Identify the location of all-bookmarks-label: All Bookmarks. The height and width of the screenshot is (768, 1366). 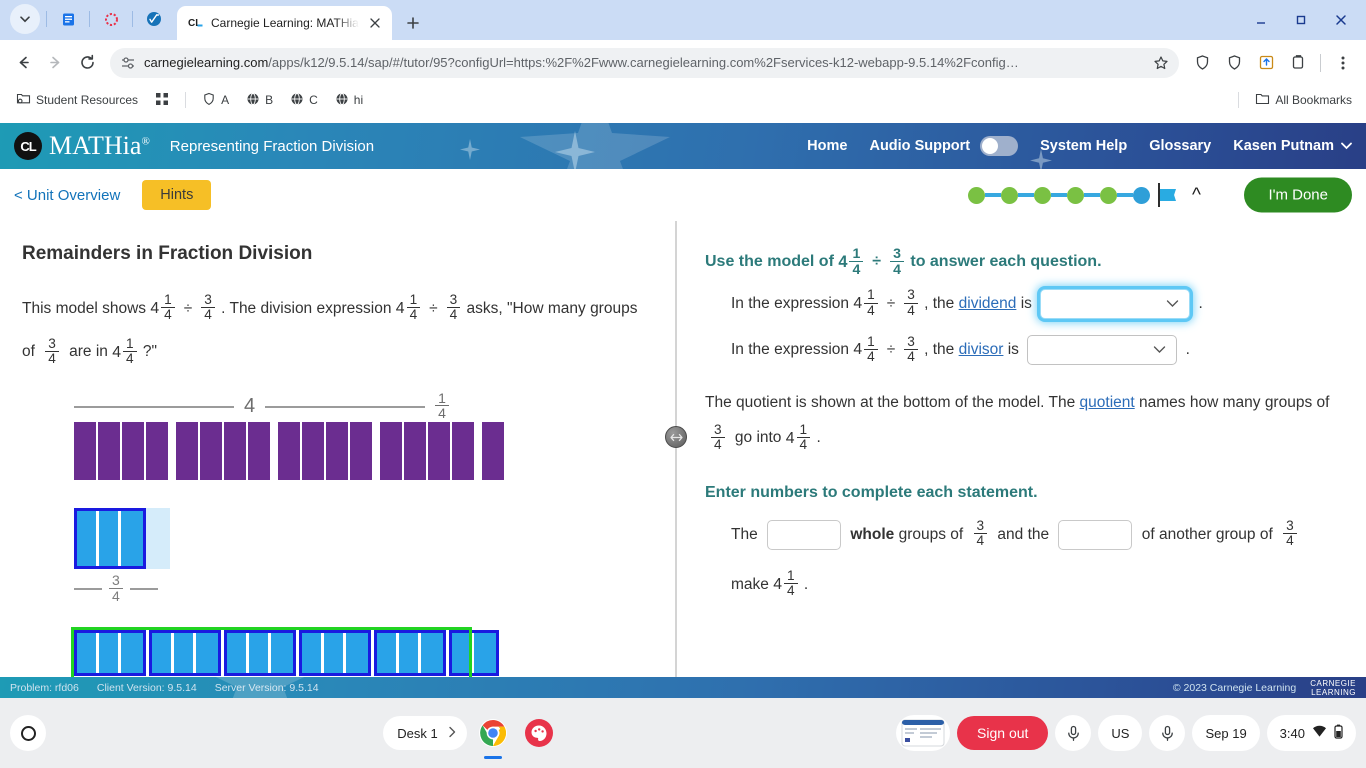
(1313, 100).